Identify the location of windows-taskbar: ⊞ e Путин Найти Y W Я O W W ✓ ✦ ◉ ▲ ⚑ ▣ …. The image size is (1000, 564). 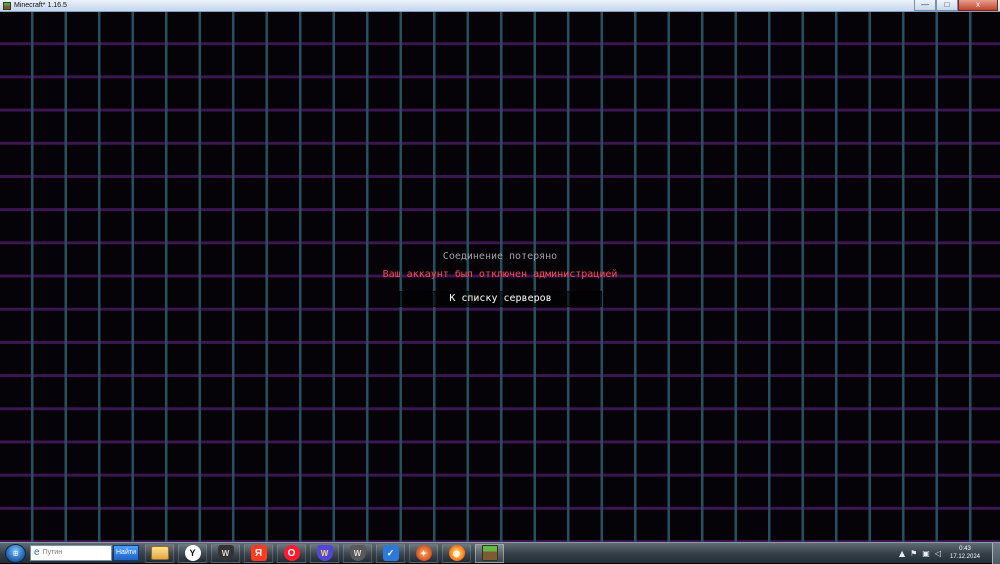
(500, 553).